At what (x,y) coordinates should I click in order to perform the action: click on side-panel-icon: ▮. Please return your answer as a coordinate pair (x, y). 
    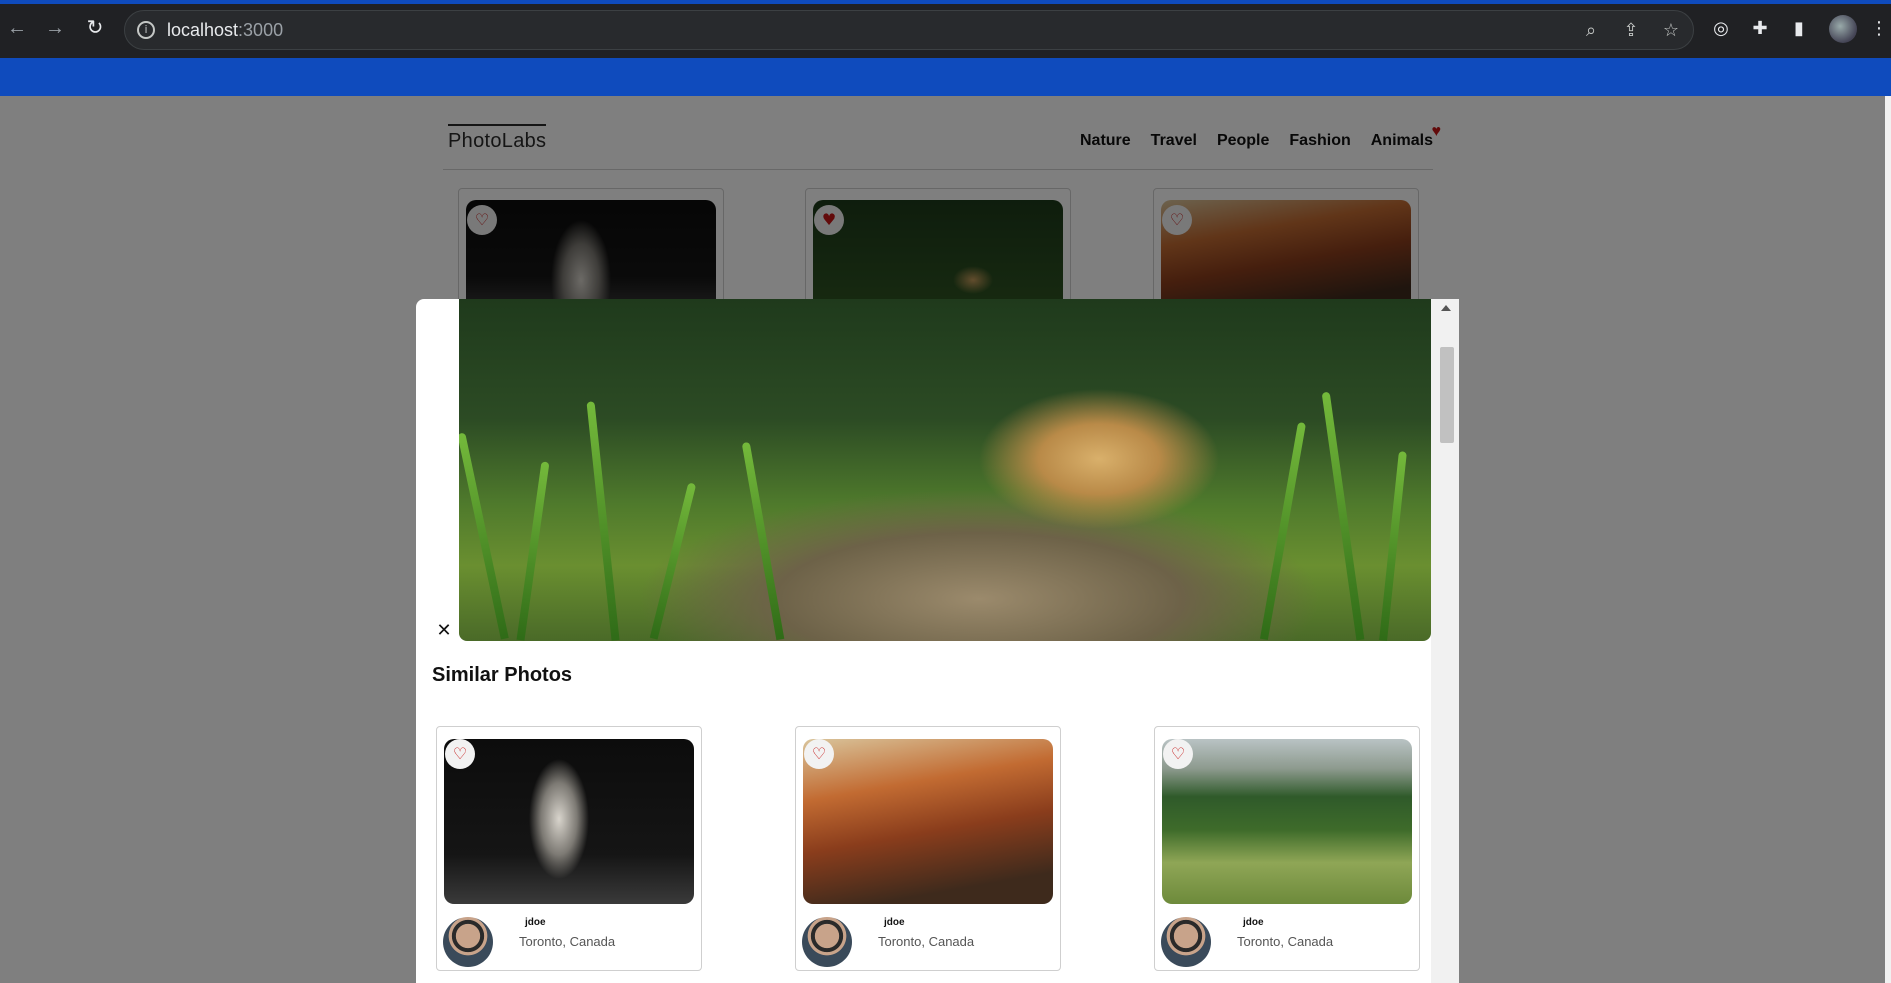
    Looking at the image, I should click on (1799, 29).